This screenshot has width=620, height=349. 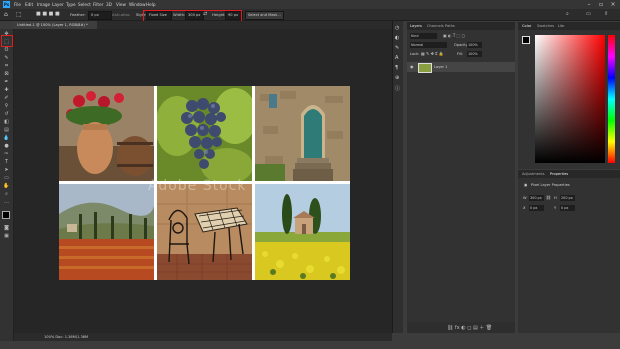 What do you see at coordinates (561, 26) in the screenshot?
I see `tab-libraries: Libr` at bounding box center [561, 26].